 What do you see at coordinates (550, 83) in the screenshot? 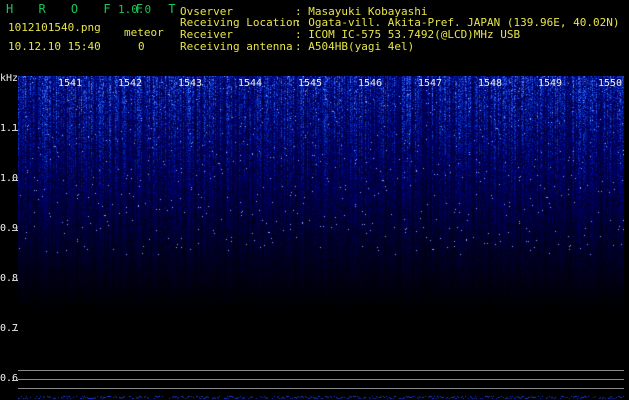
I see `minute-label: 1549` at bounding box center [550, 83].